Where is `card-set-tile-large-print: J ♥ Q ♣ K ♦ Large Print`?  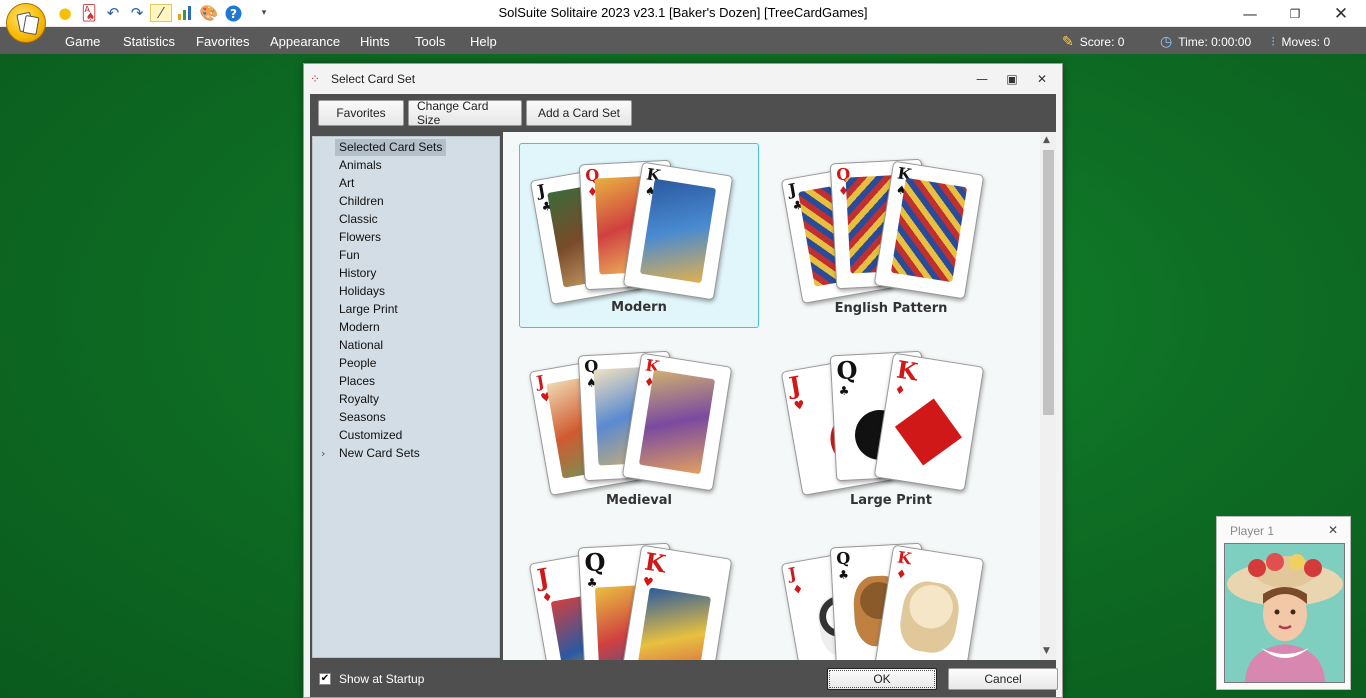 card-set-tile-large-print: J ♥ Q ♣ K ♦ Large Print is located at coordinates (891, 427).